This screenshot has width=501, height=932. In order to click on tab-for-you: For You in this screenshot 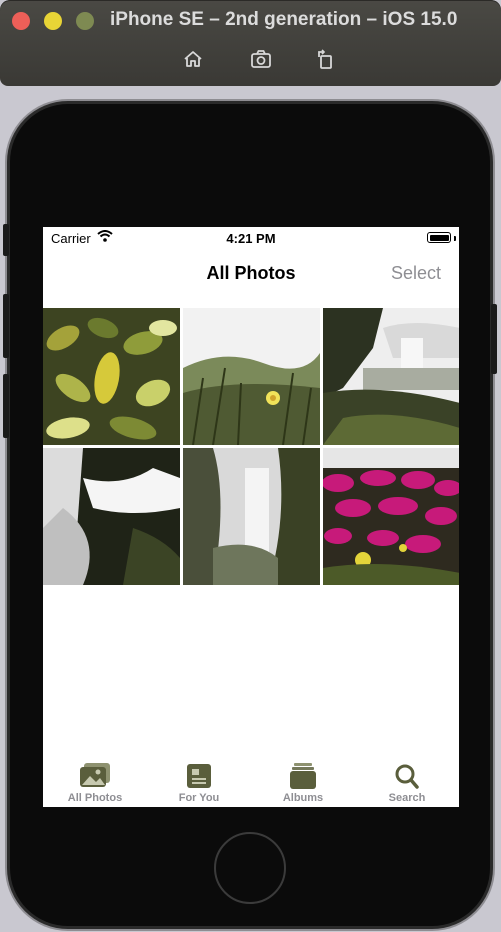, I will do `click(199, 782)`.